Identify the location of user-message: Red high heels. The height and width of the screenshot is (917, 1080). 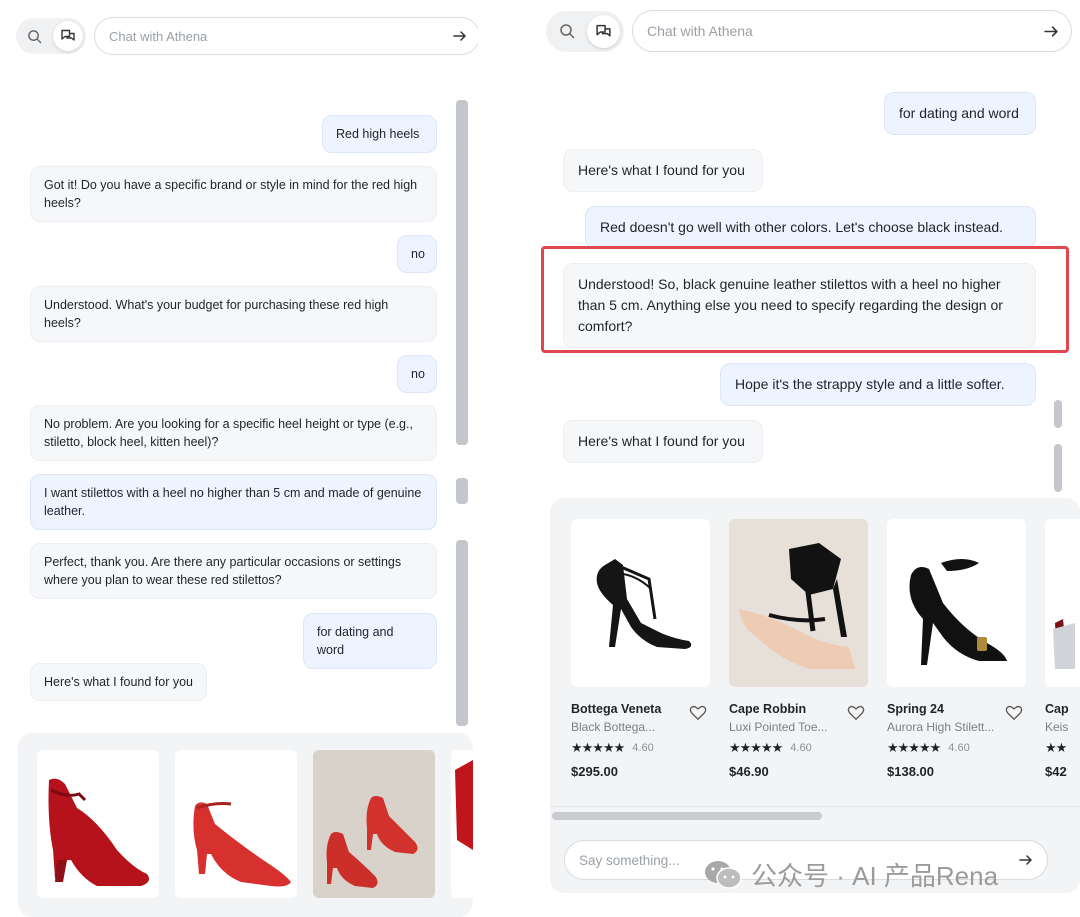
(379, 134).